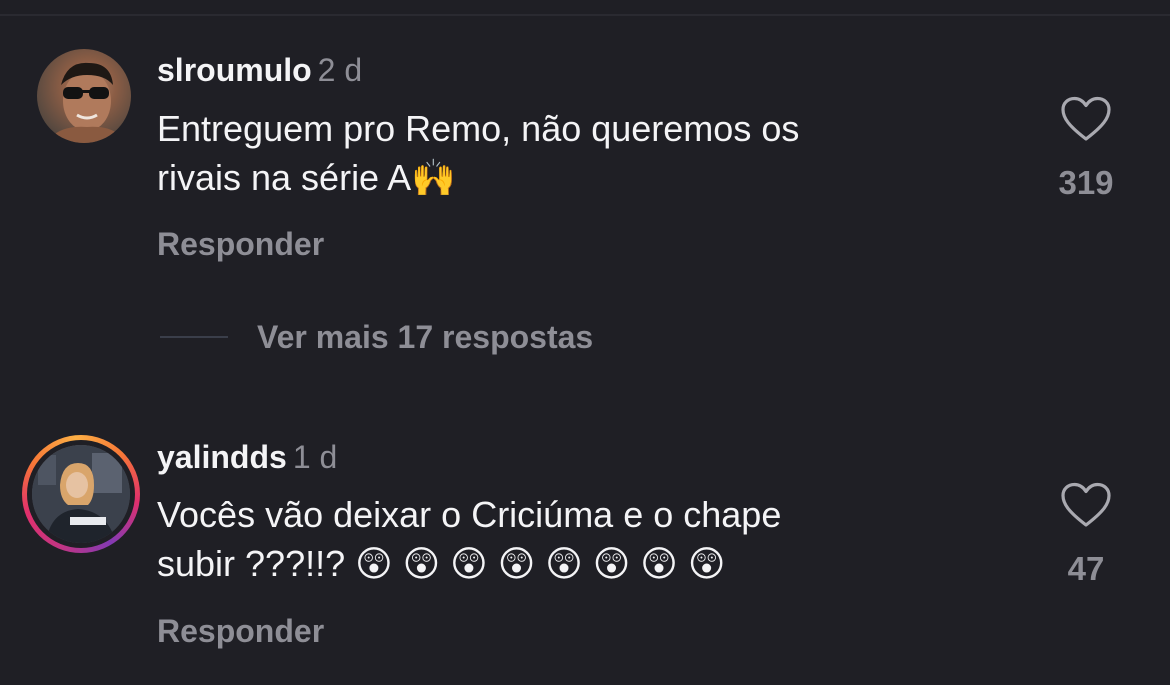  I want to click on timestamp: 1 d, so click(315, 457).